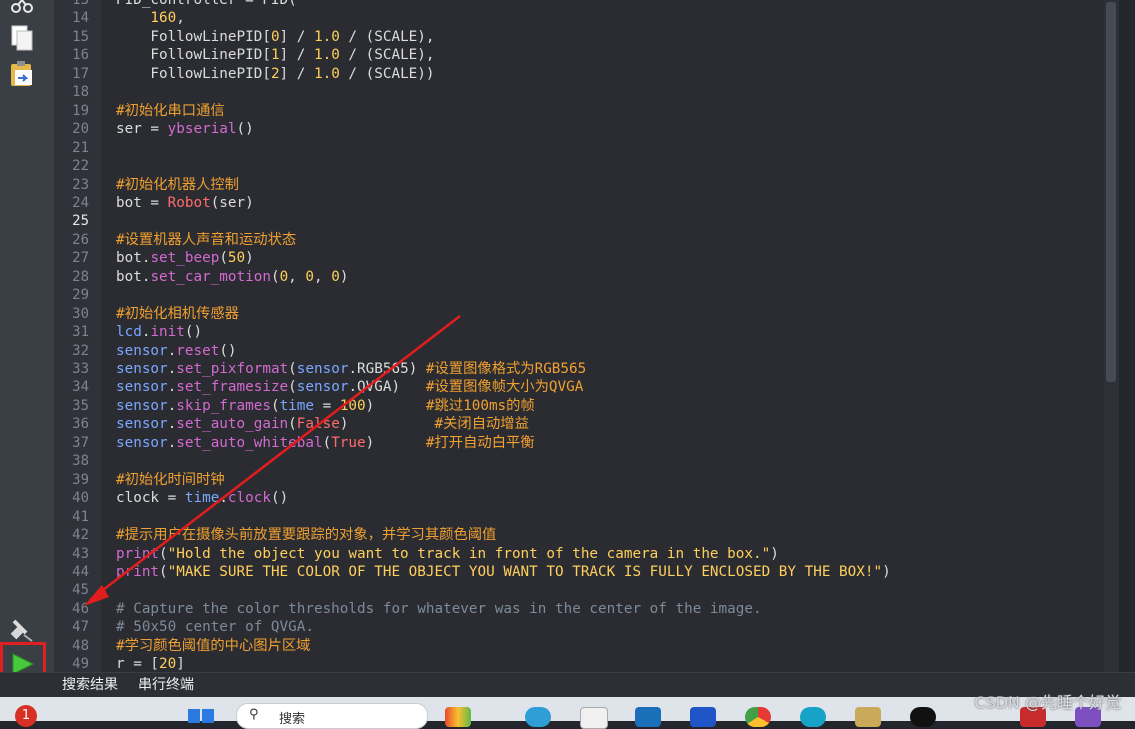 The width and height of the screenshot is (1135, 729). Describe the element at coordinates (587, 166) in the screenshot. I see `code-line: 22` at that location.